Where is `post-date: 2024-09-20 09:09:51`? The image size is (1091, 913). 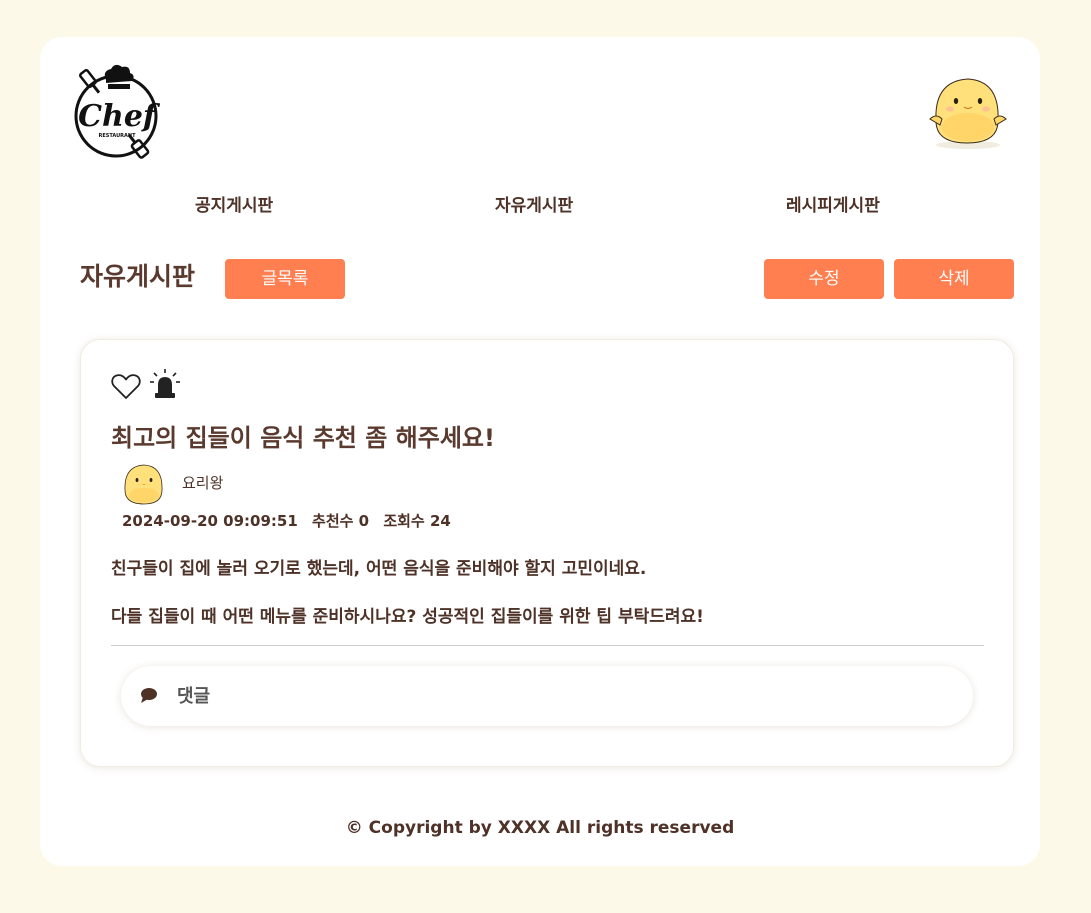 post-date: 2024-09-20 09:09:51 is located at coordinates (210, 521).